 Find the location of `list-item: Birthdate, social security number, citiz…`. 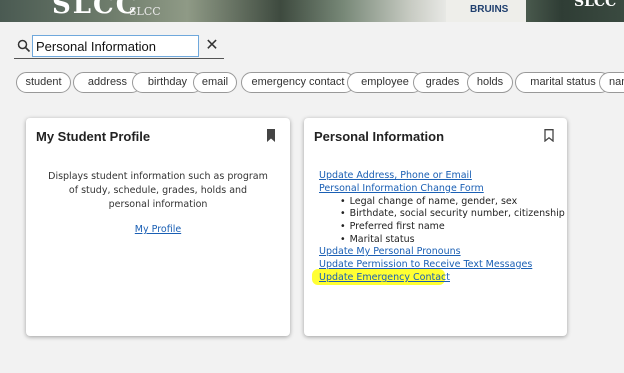

list-item: Birthdate, social security number, citiz… is located at coordinates (452, 214).